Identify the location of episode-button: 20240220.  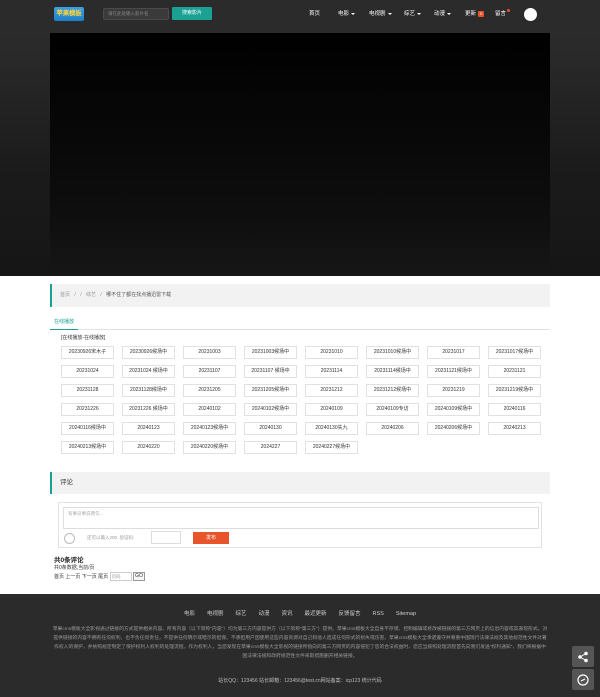
(148, 447).